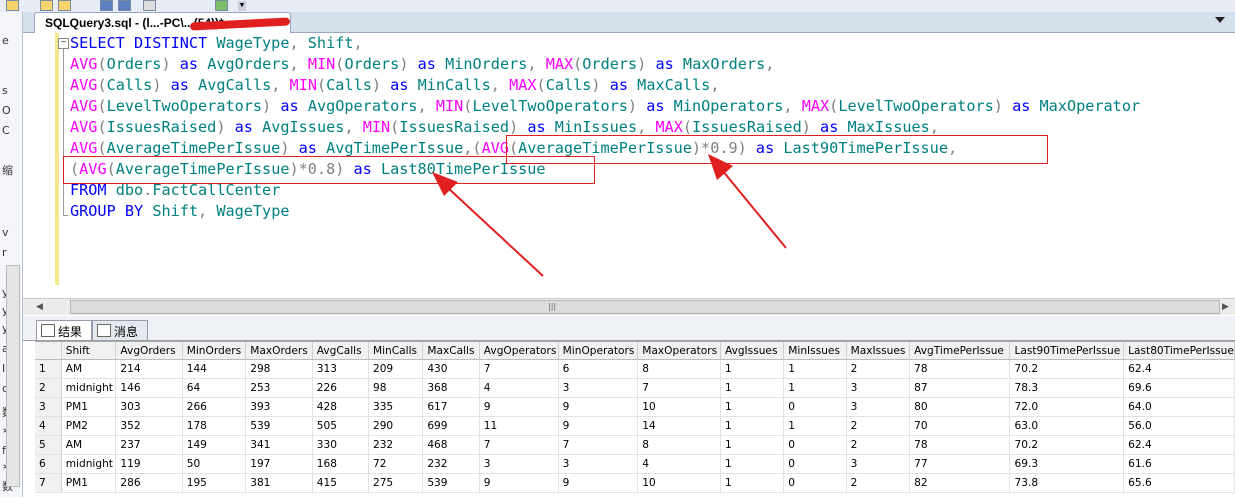 This screenshot has height=498, width=1235. I want to click on col-header: AvgCalls, so click(340, 351).